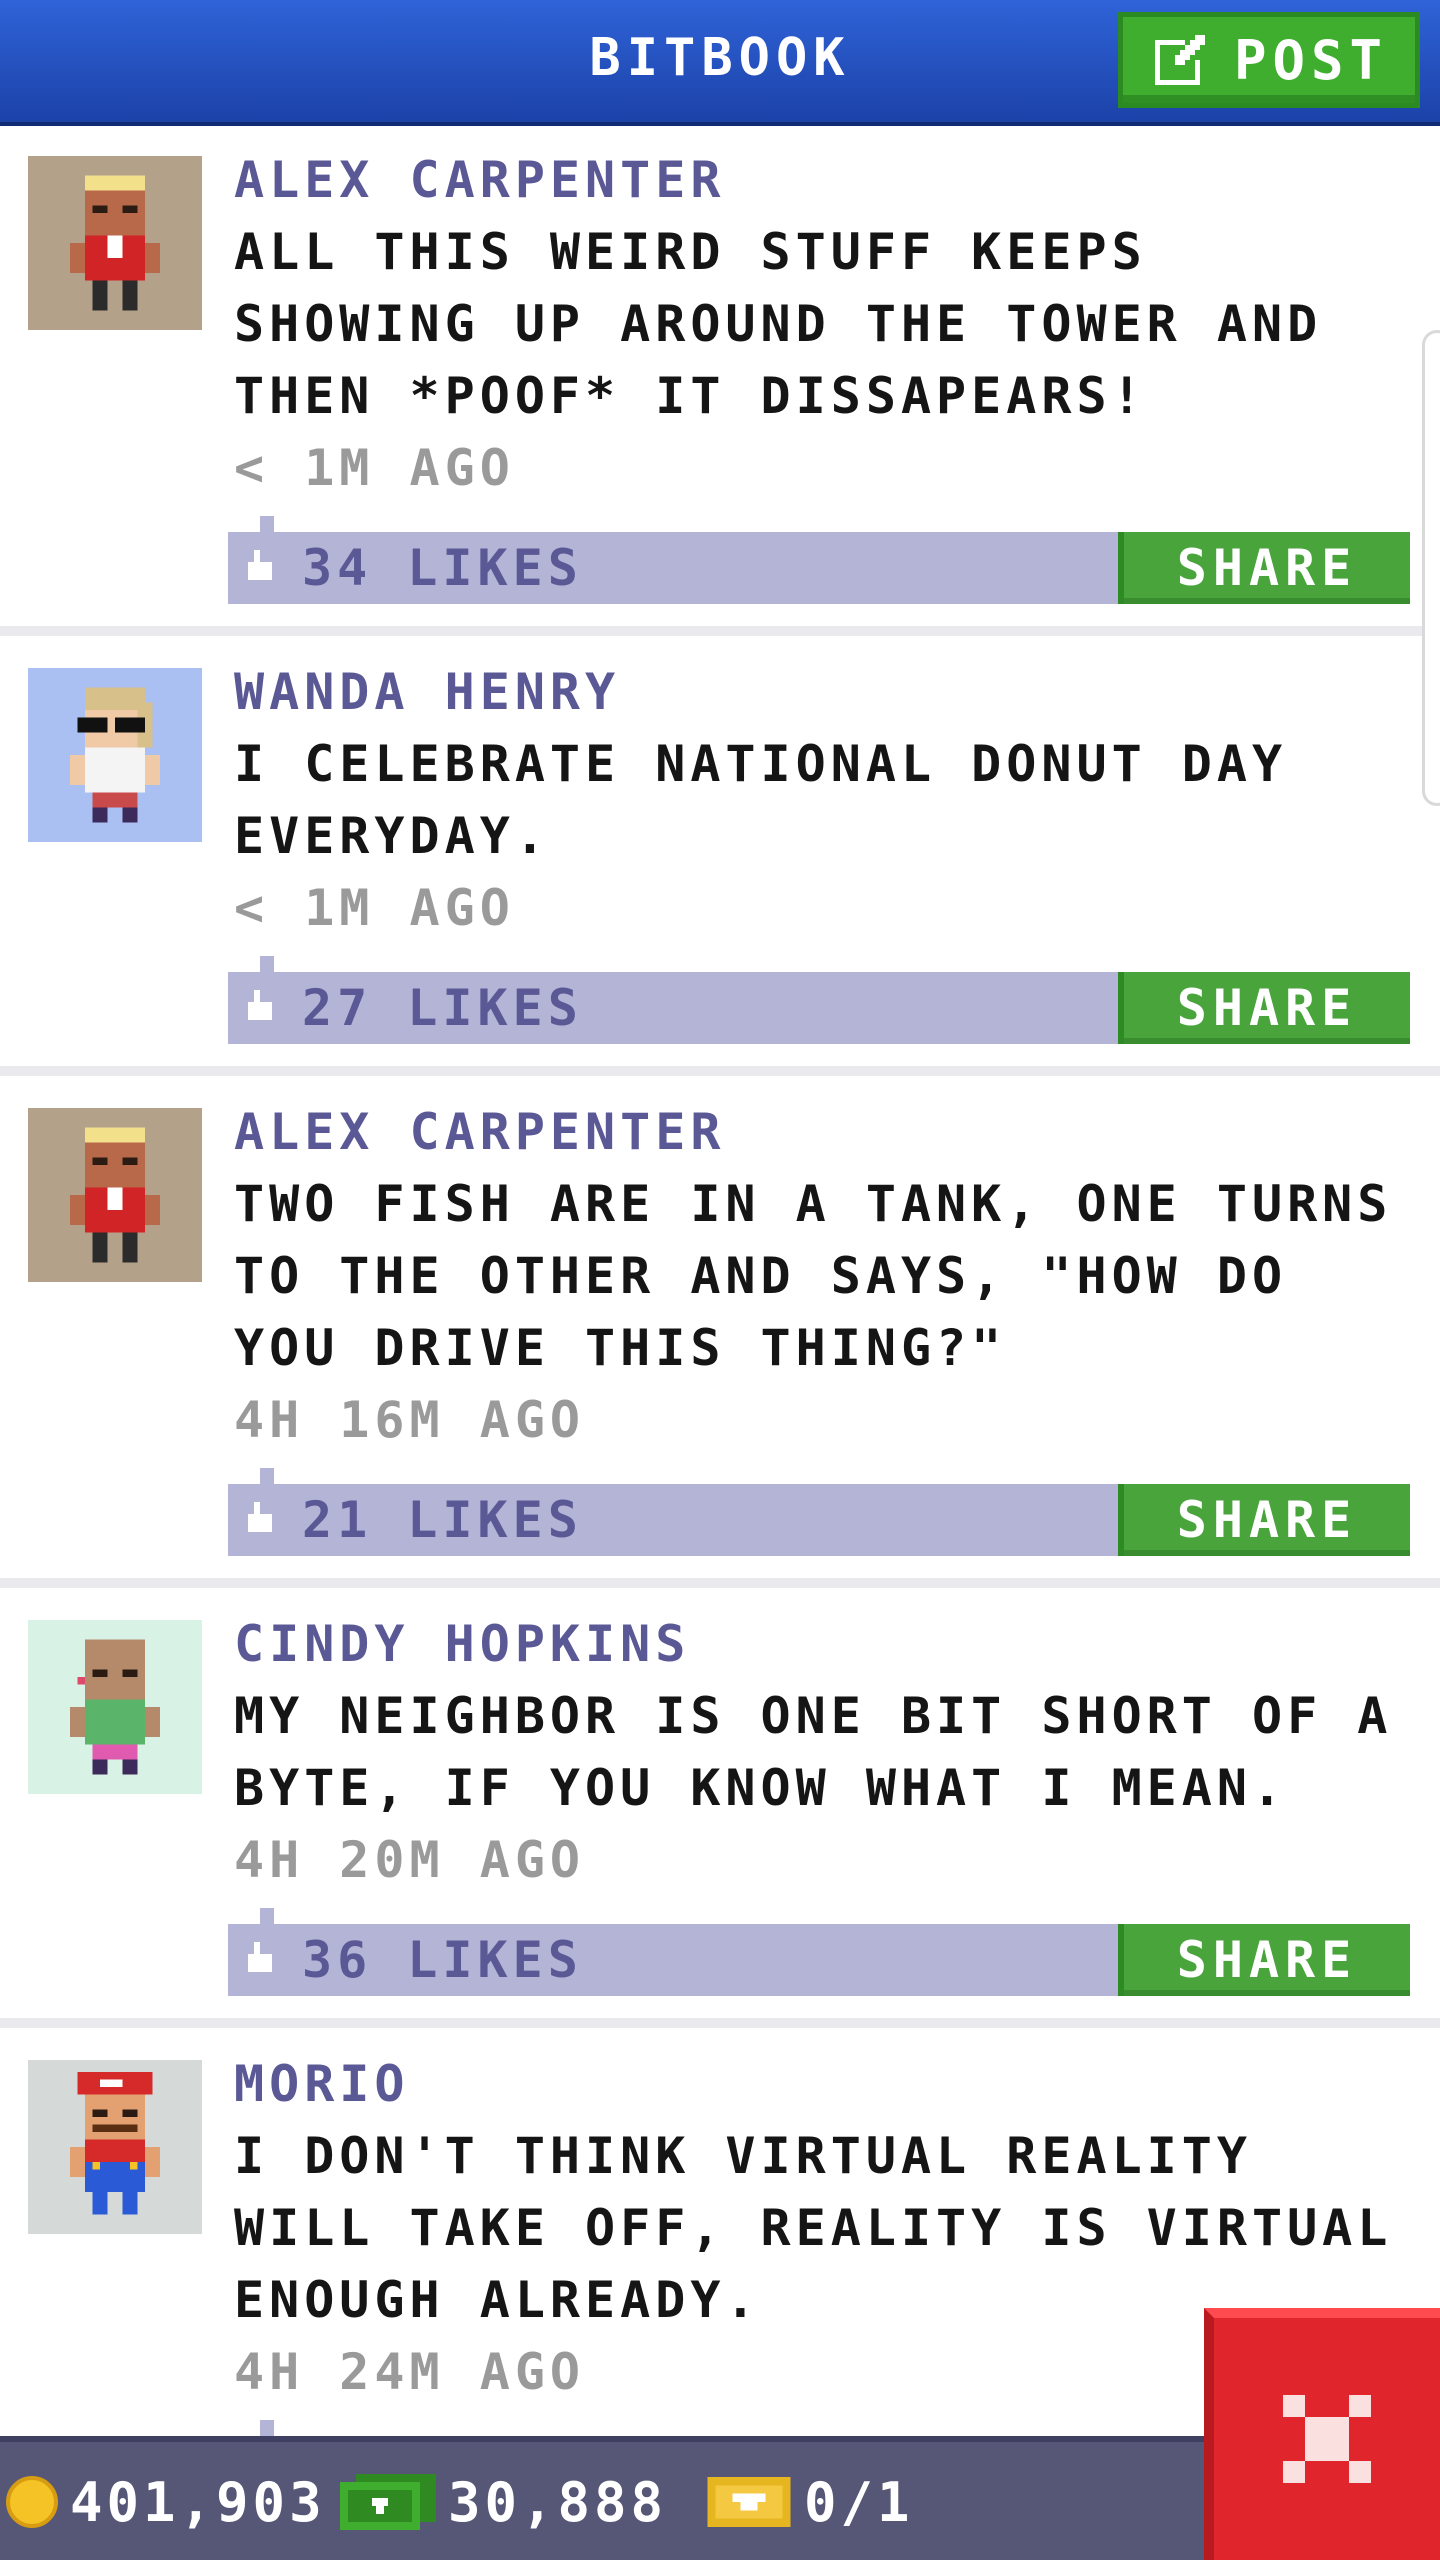  I want to click on tickets-stat: 0/1, so click(810, 2502).